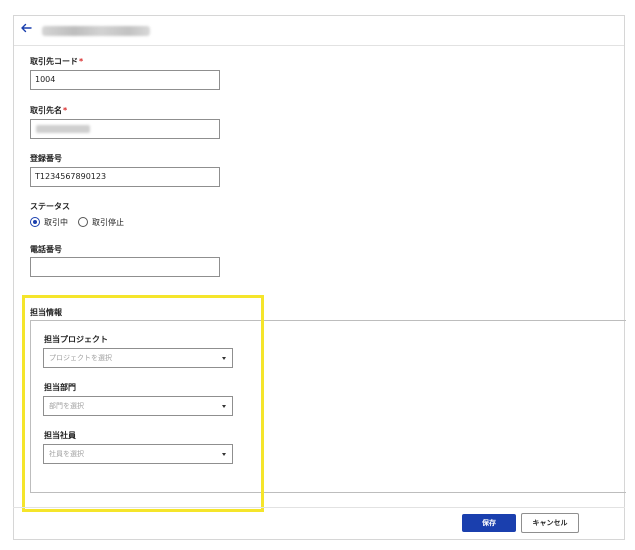 Image resolution: width=635 pixels, height=550 pixels. What do you see at coordinates (319, 31) in the screenshot?
I see `page-header` at bounding box center [319, 31].